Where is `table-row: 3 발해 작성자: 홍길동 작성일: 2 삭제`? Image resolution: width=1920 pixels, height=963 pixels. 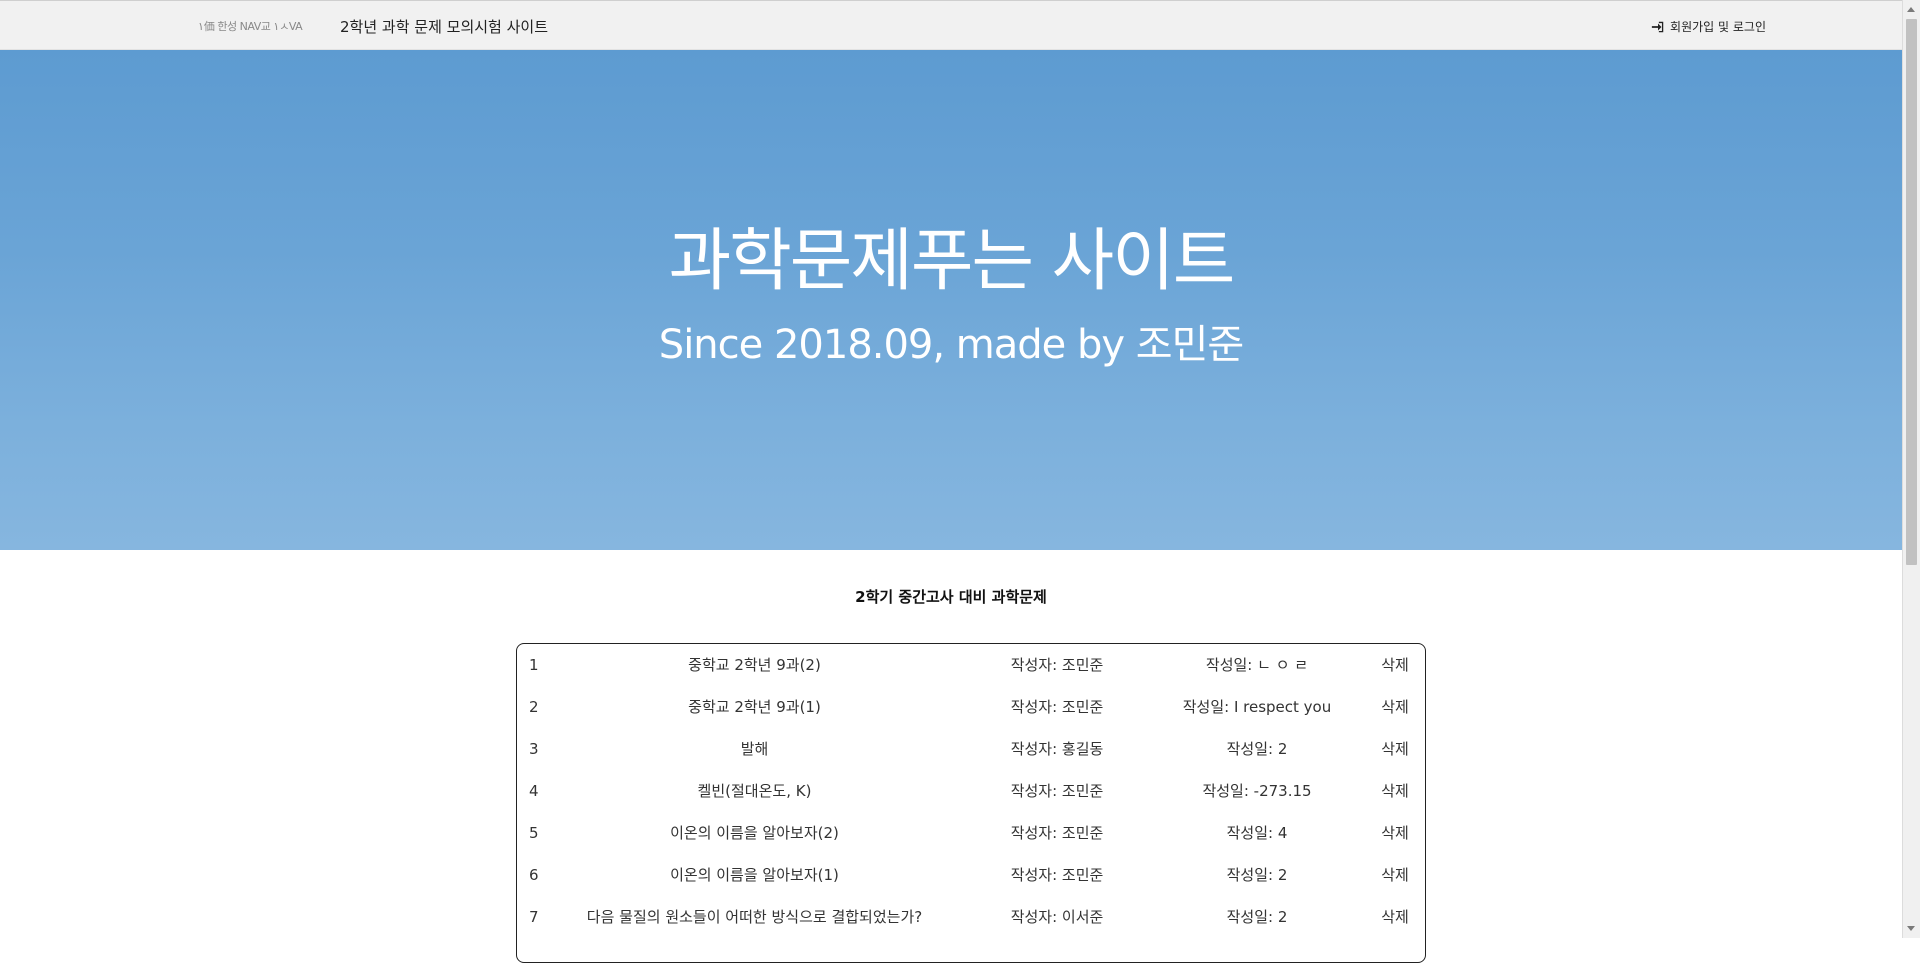 table-row: 3 발해 작성자: 홍길동 작성일: 2 삭제 is located at coordinates (971, 749).